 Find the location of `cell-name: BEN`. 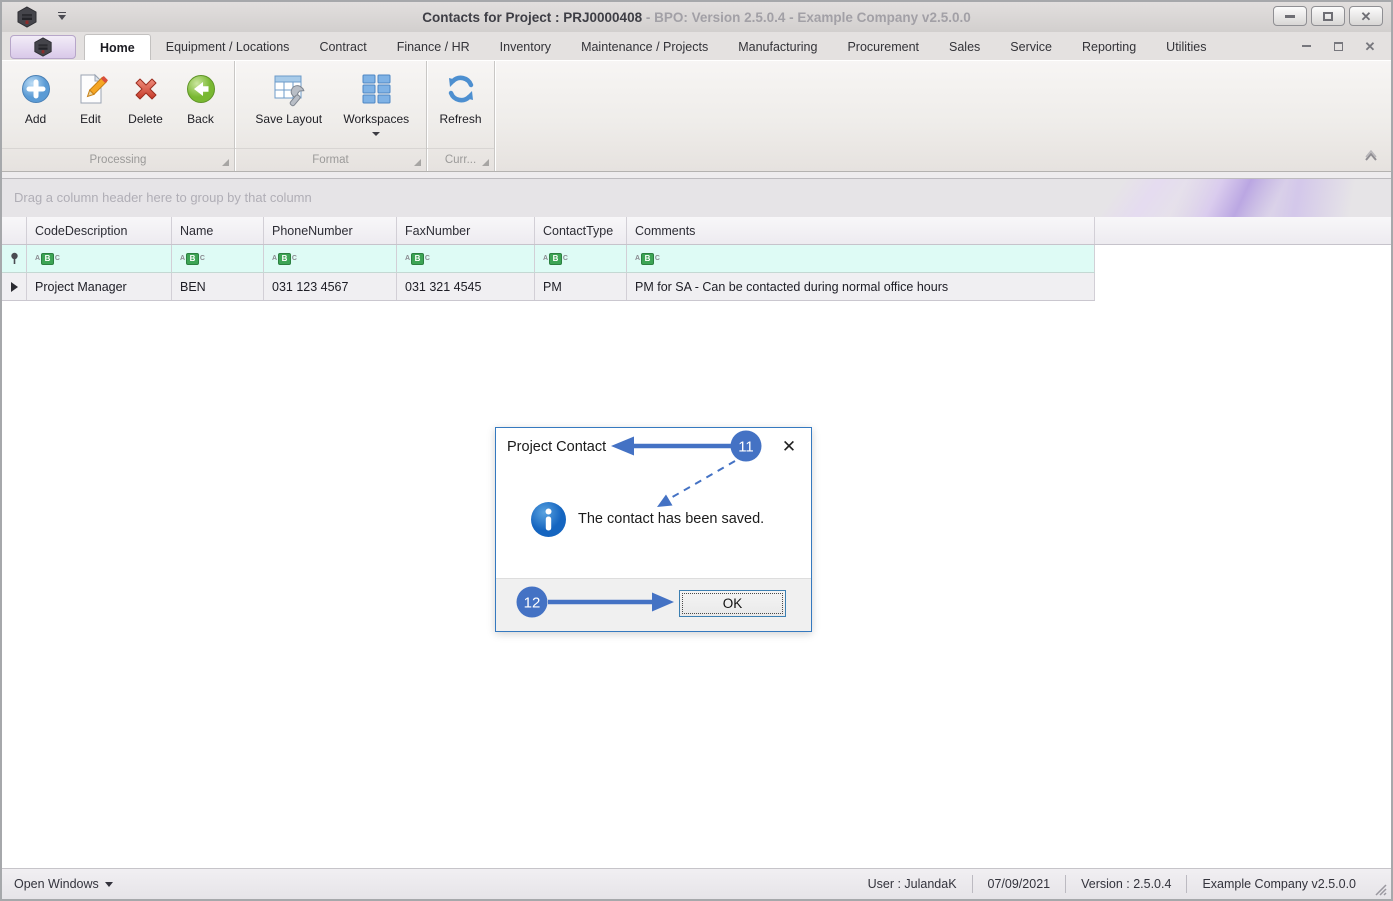

cell-name: BEN is located at coordinates (218, 286).